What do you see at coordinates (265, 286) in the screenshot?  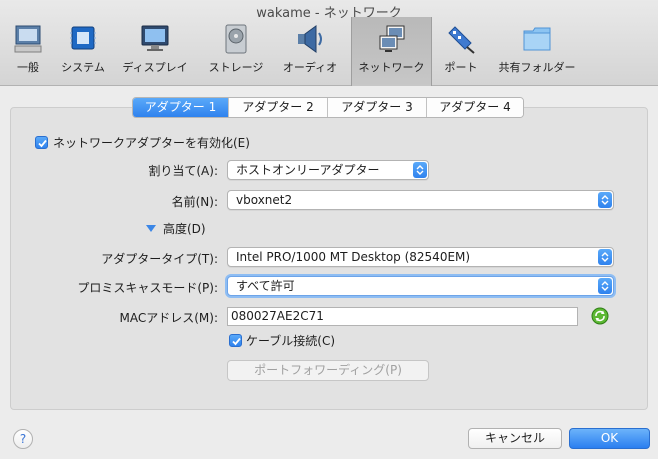 I see `promiscuous-mode-value: すべて許可` at bounding box center [265, 286].